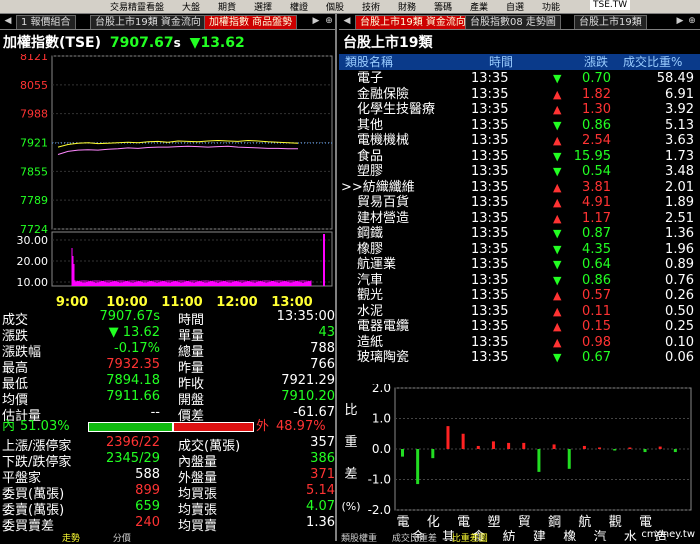  What do you see at coordinates (314, 412) in the screenshot?
I see `stat-value: -61.67` at bounding box center [314, 412].